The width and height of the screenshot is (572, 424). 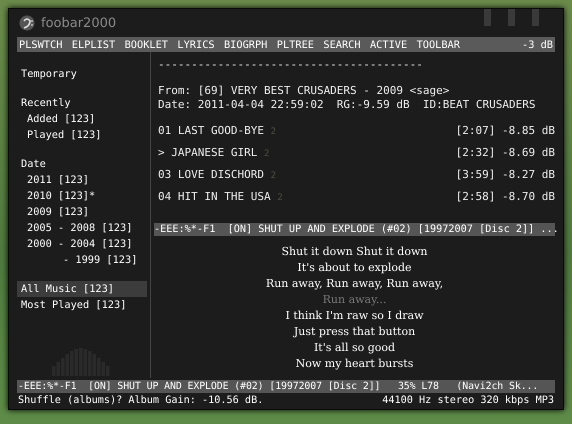 I want to click on lyric-line: I think I'm raw so I draw, so click(x=354, y=316).